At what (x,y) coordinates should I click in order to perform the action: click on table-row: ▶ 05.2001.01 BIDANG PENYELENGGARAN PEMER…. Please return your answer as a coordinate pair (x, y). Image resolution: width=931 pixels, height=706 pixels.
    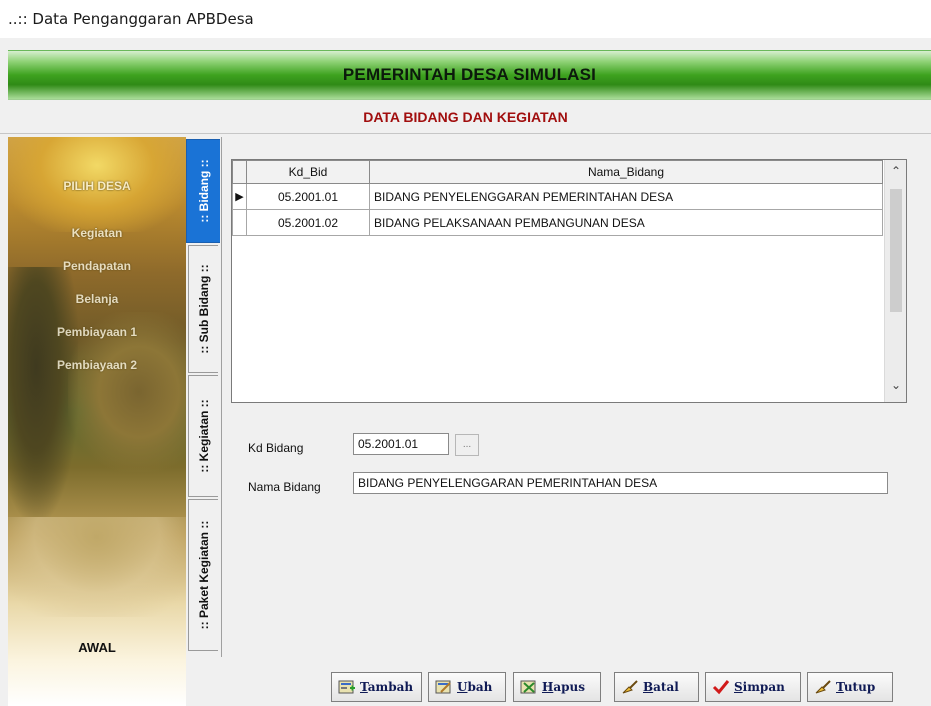
    Looking at the image, I should click on (557, 196).